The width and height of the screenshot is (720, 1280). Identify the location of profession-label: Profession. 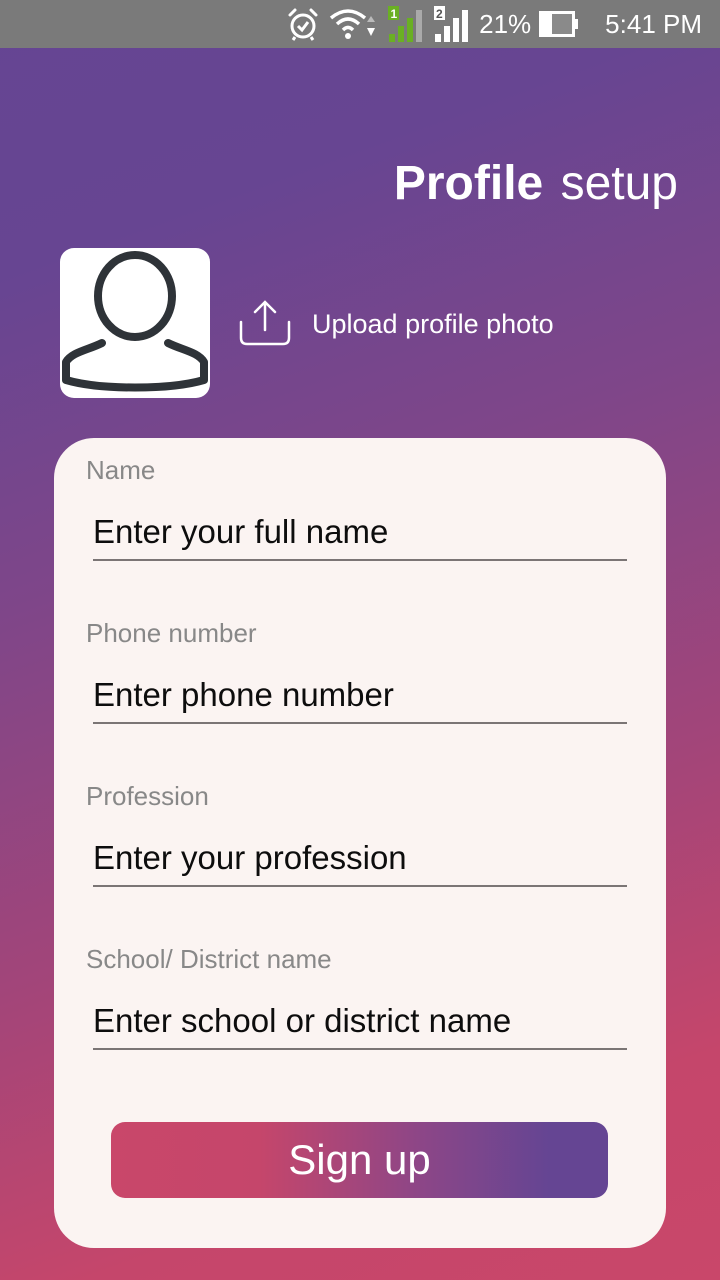
(147, 796).